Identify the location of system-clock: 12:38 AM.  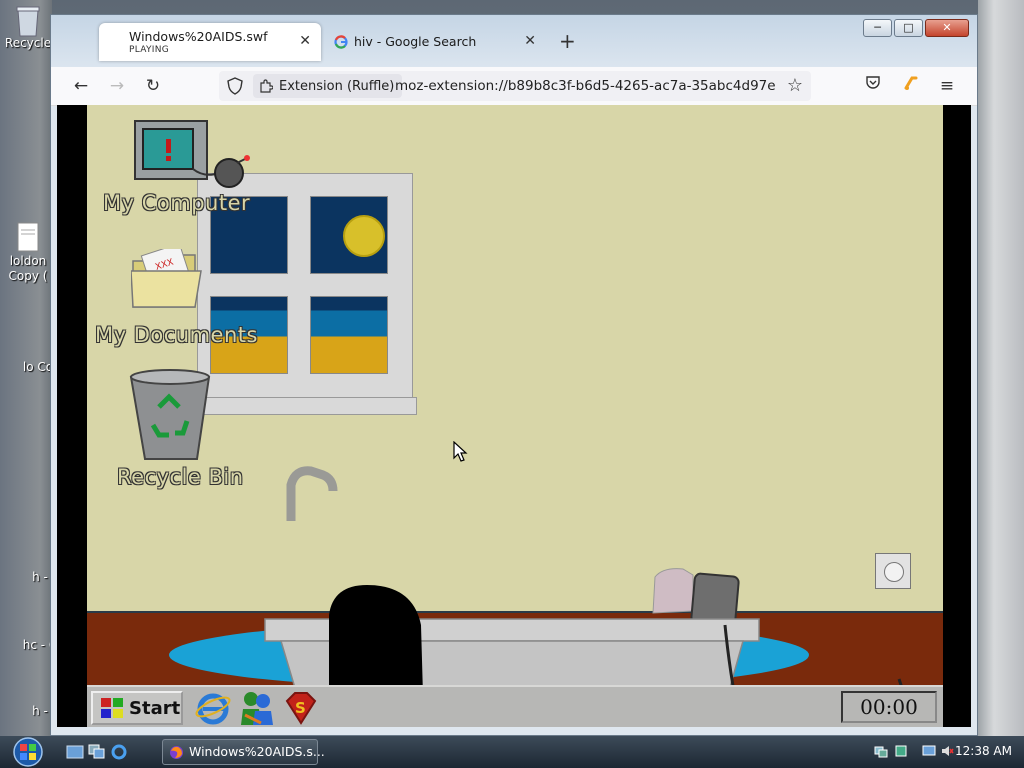
(983, 751).